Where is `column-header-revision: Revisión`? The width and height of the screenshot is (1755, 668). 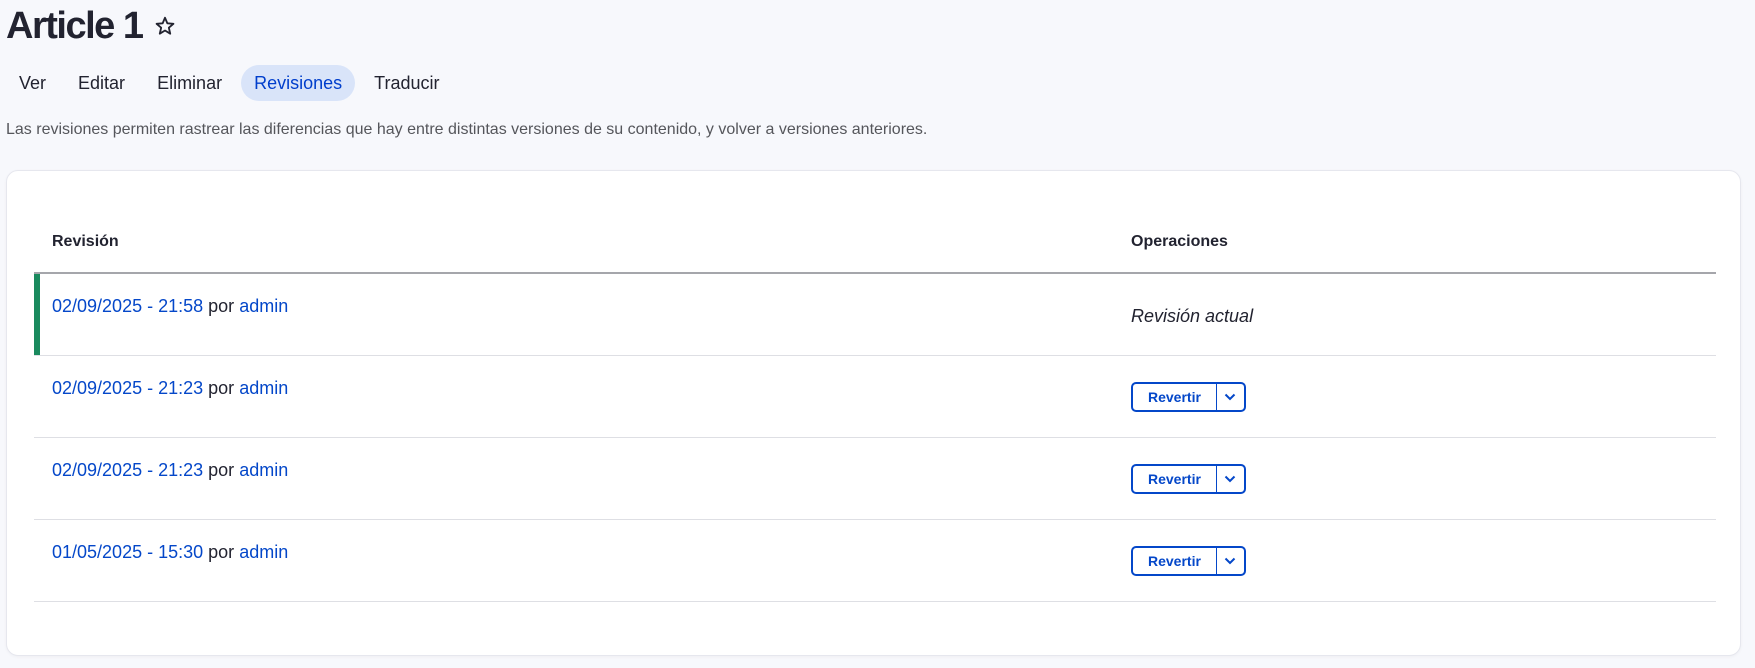
column-header-revision: Revisión is located at coordinates (85, 241).